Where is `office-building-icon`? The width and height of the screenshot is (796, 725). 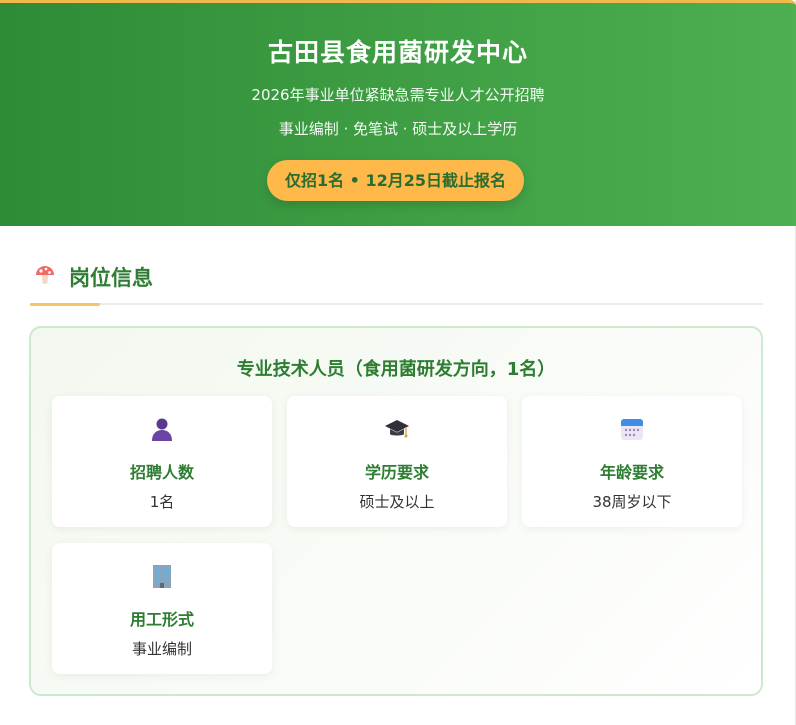
office-building-icon is located at coordinates (162, 576).